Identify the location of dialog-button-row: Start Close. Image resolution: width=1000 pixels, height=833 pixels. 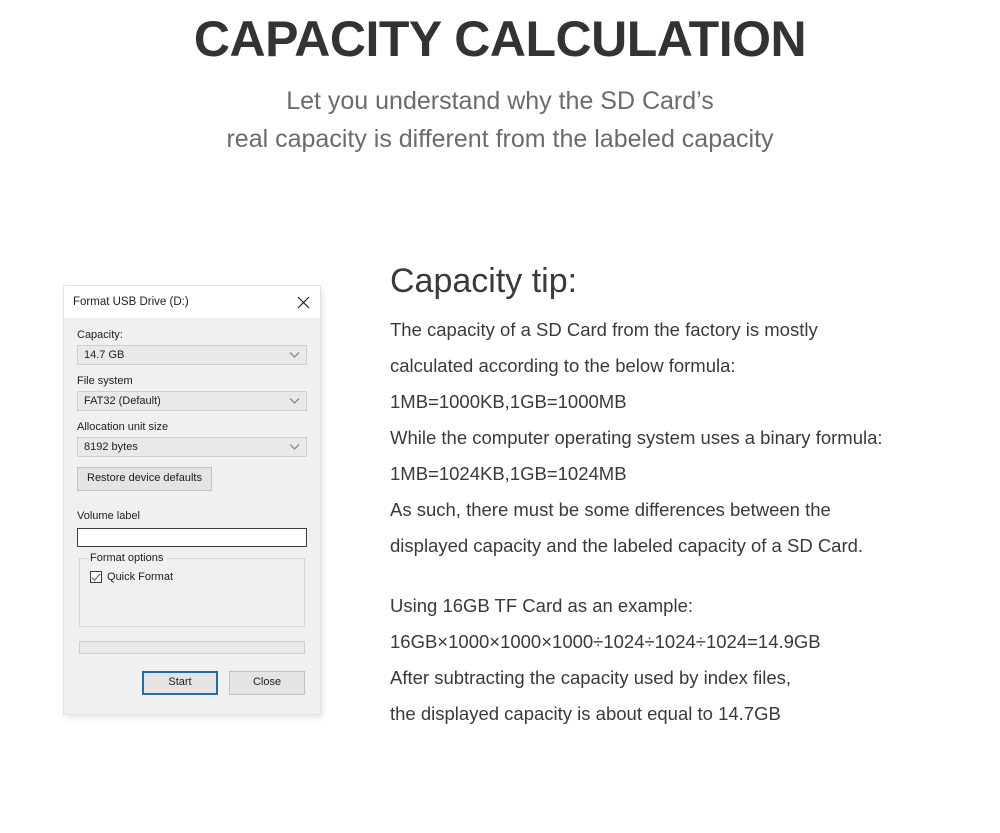
(192, 692).